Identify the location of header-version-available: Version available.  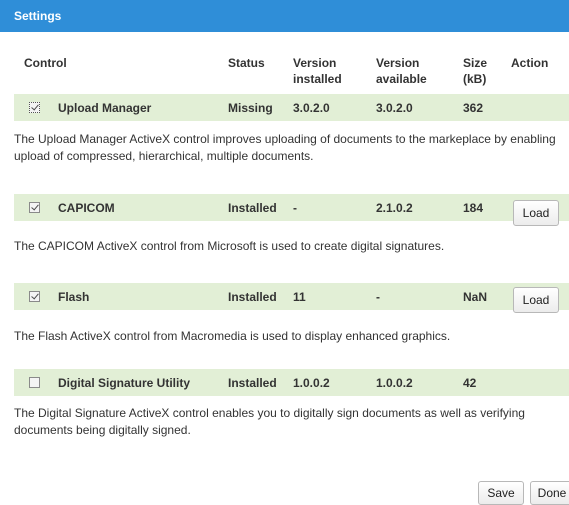
(401, 71).